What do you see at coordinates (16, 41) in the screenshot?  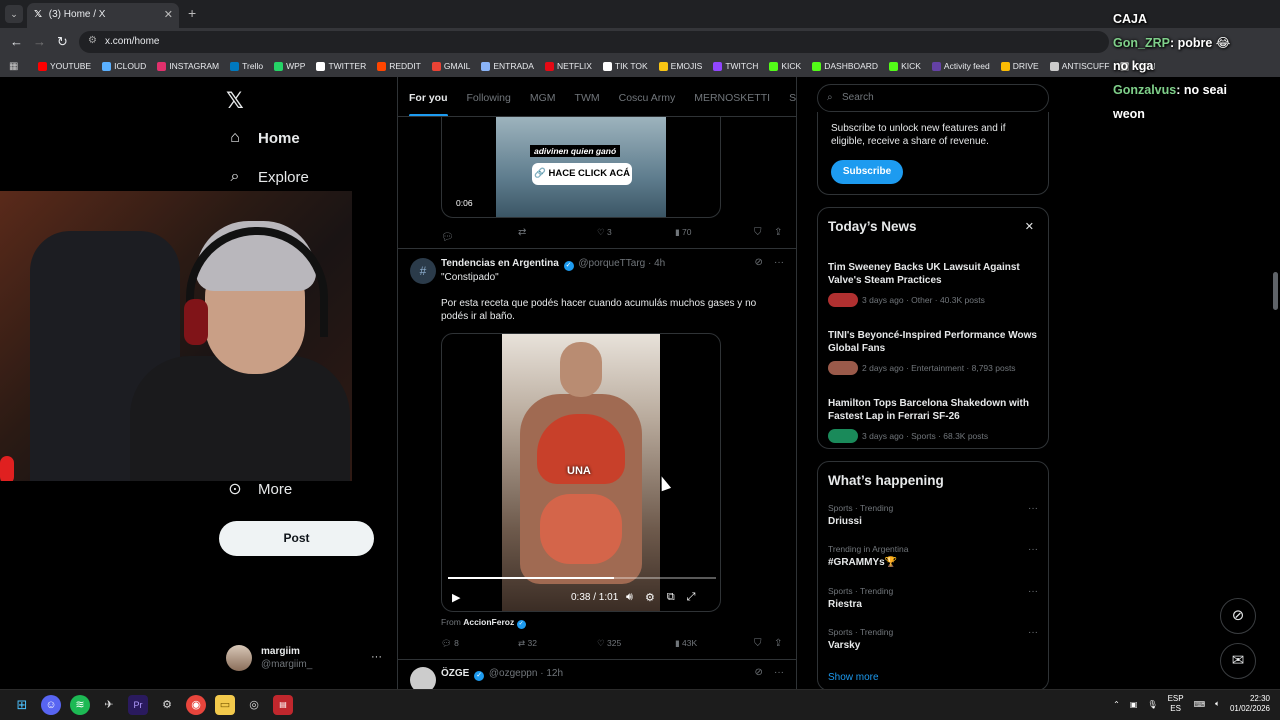 I see `back-arrow-icon: ←` at bounding box center [16, 41].